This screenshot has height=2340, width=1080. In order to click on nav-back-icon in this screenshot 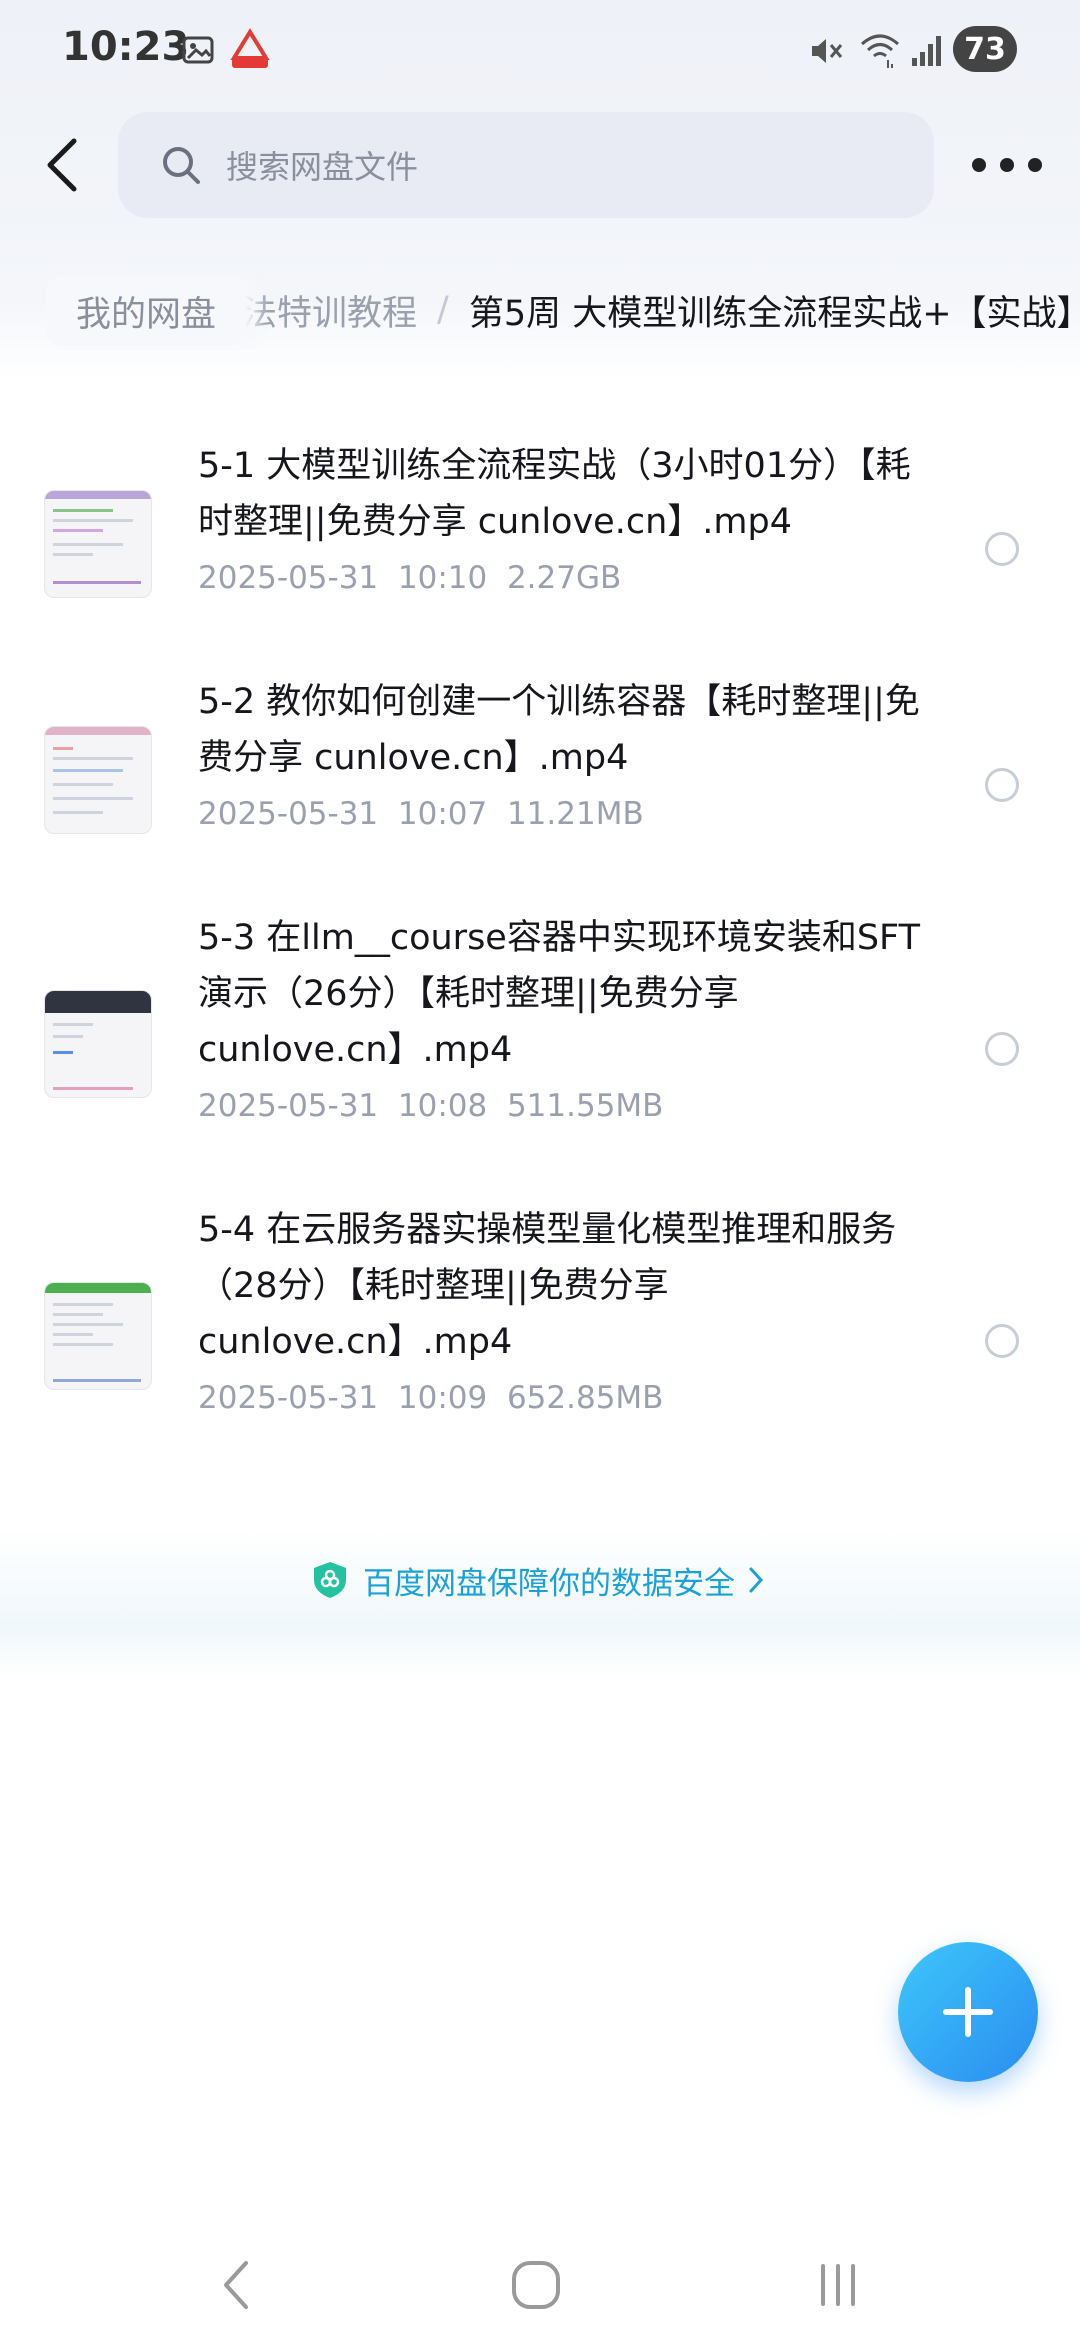, I will do `click(236, 2285)`.